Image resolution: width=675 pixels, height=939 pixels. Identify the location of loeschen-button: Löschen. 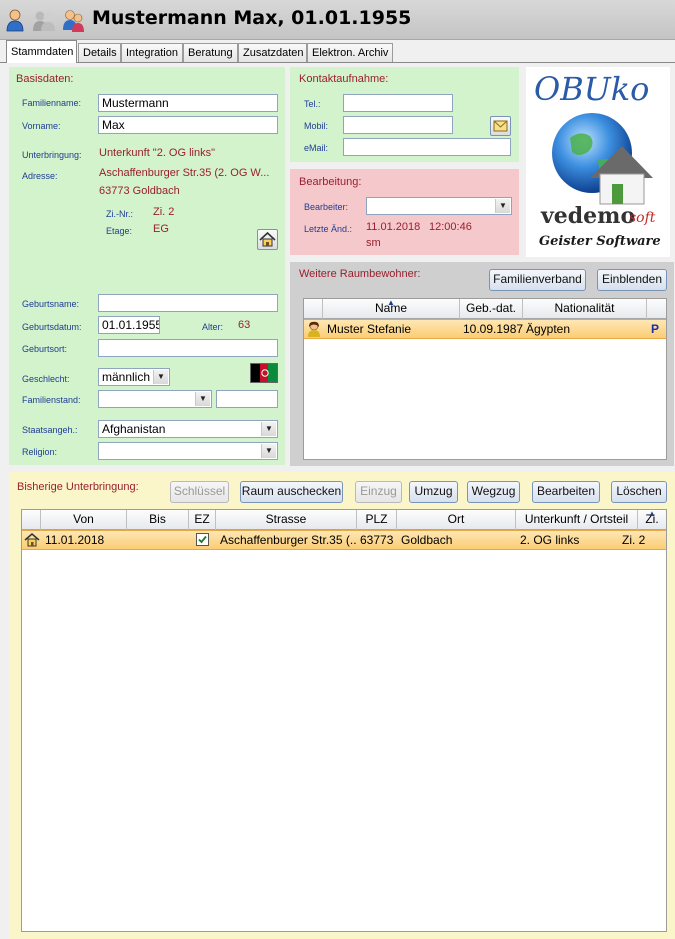
(639, 492).